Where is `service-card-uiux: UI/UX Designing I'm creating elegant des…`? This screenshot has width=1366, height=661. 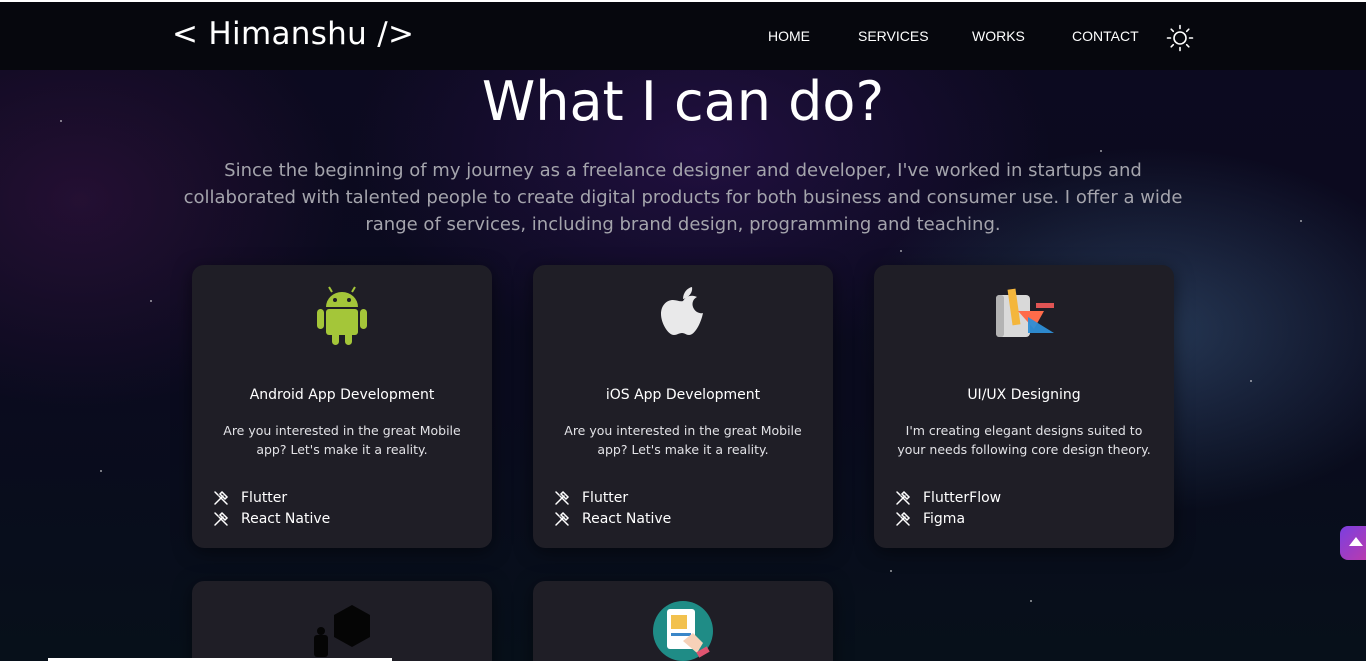
service-card-uiux: UI/UX Designing I'm creating elegant des… is located at coordinates (1024, 406).